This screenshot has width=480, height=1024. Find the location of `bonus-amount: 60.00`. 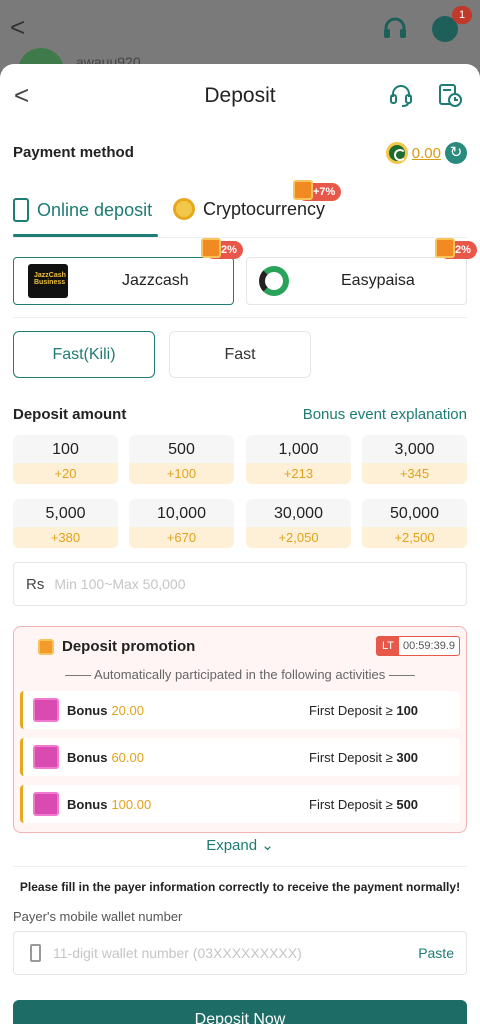

bonus-amount: 60.00 is located at coordinates (127, 757).